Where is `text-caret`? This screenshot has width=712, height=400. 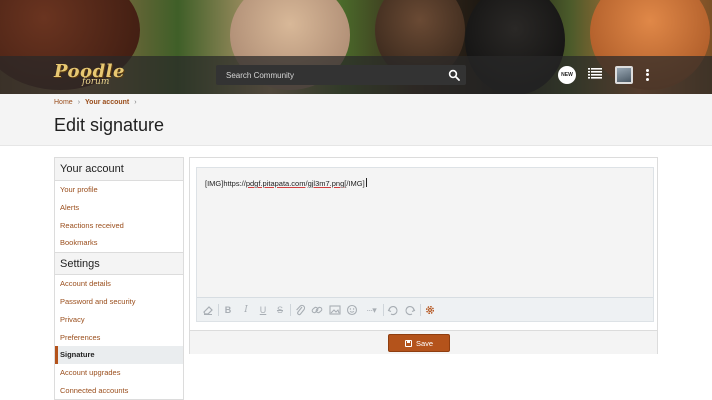
text-caret is located at coordinates (366, 182).